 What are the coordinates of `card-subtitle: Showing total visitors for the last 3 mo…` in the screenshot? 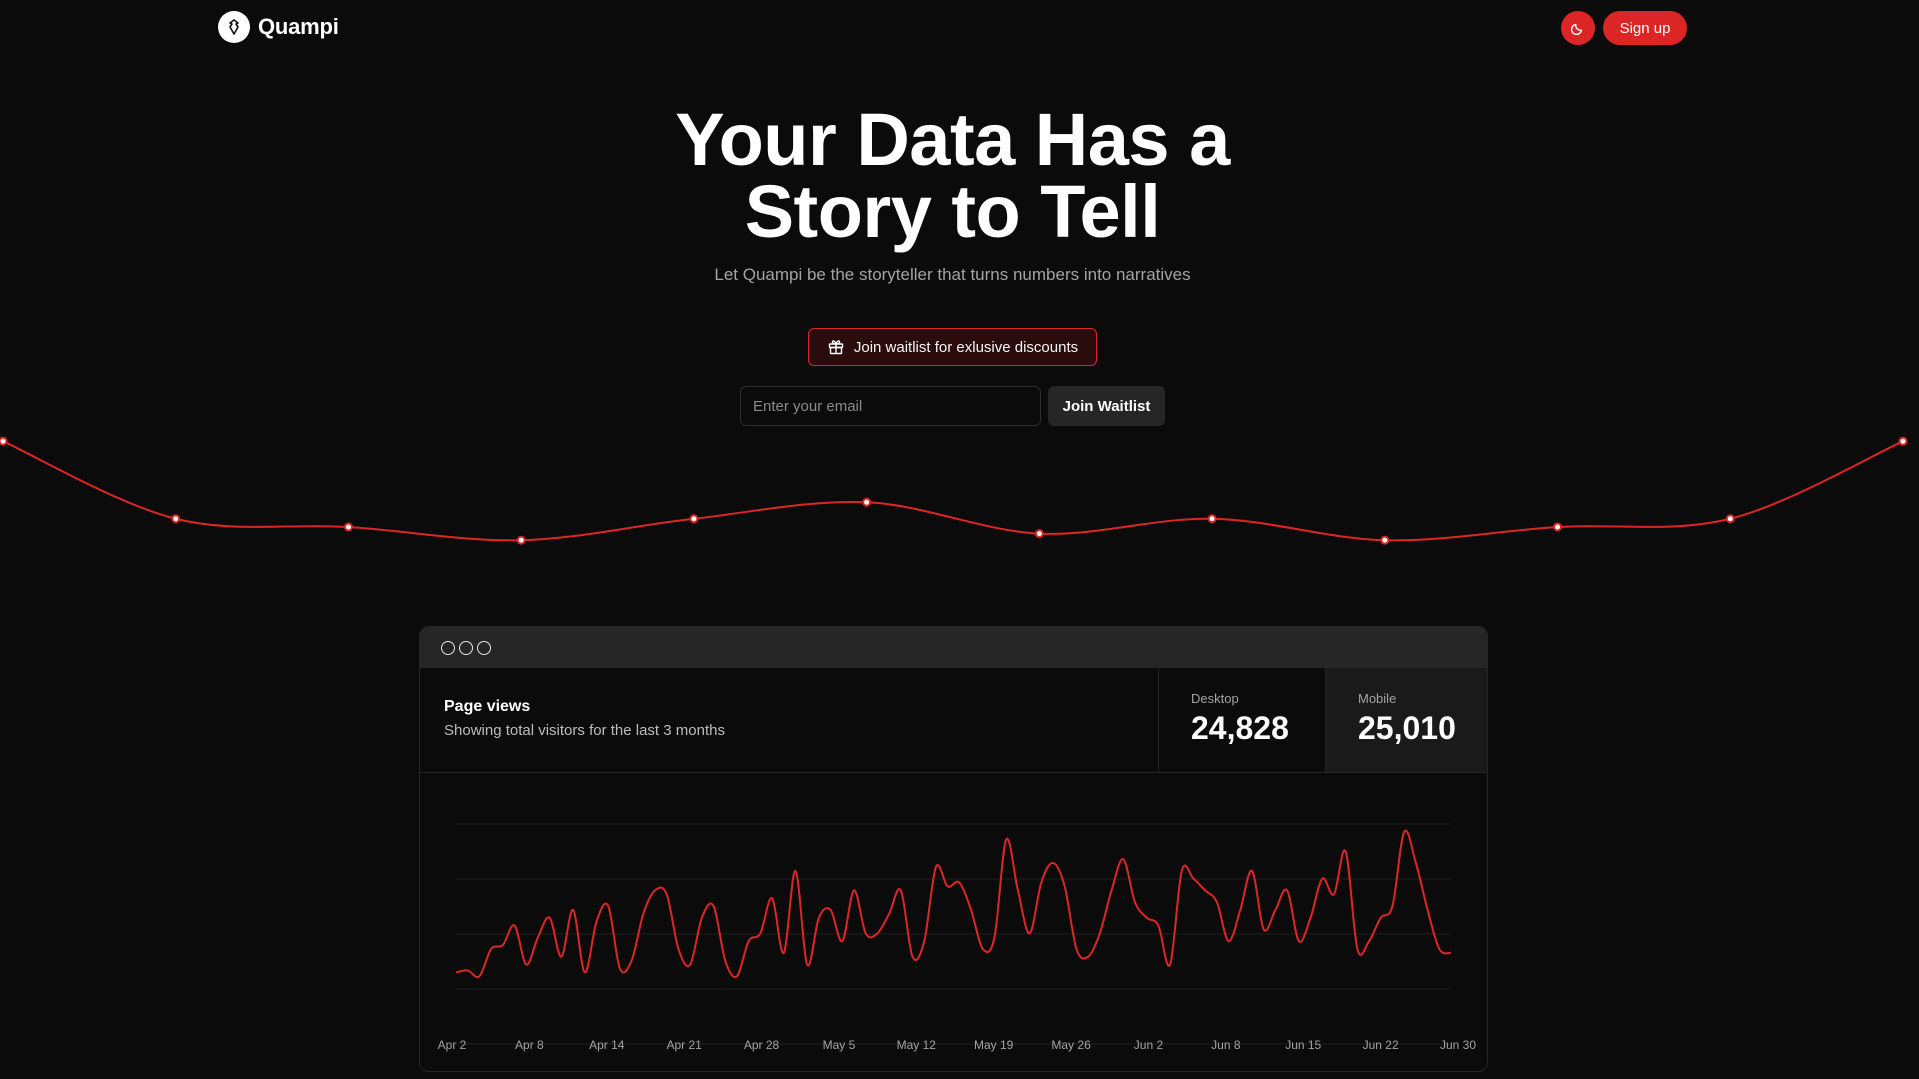 It's located at (584, 730).